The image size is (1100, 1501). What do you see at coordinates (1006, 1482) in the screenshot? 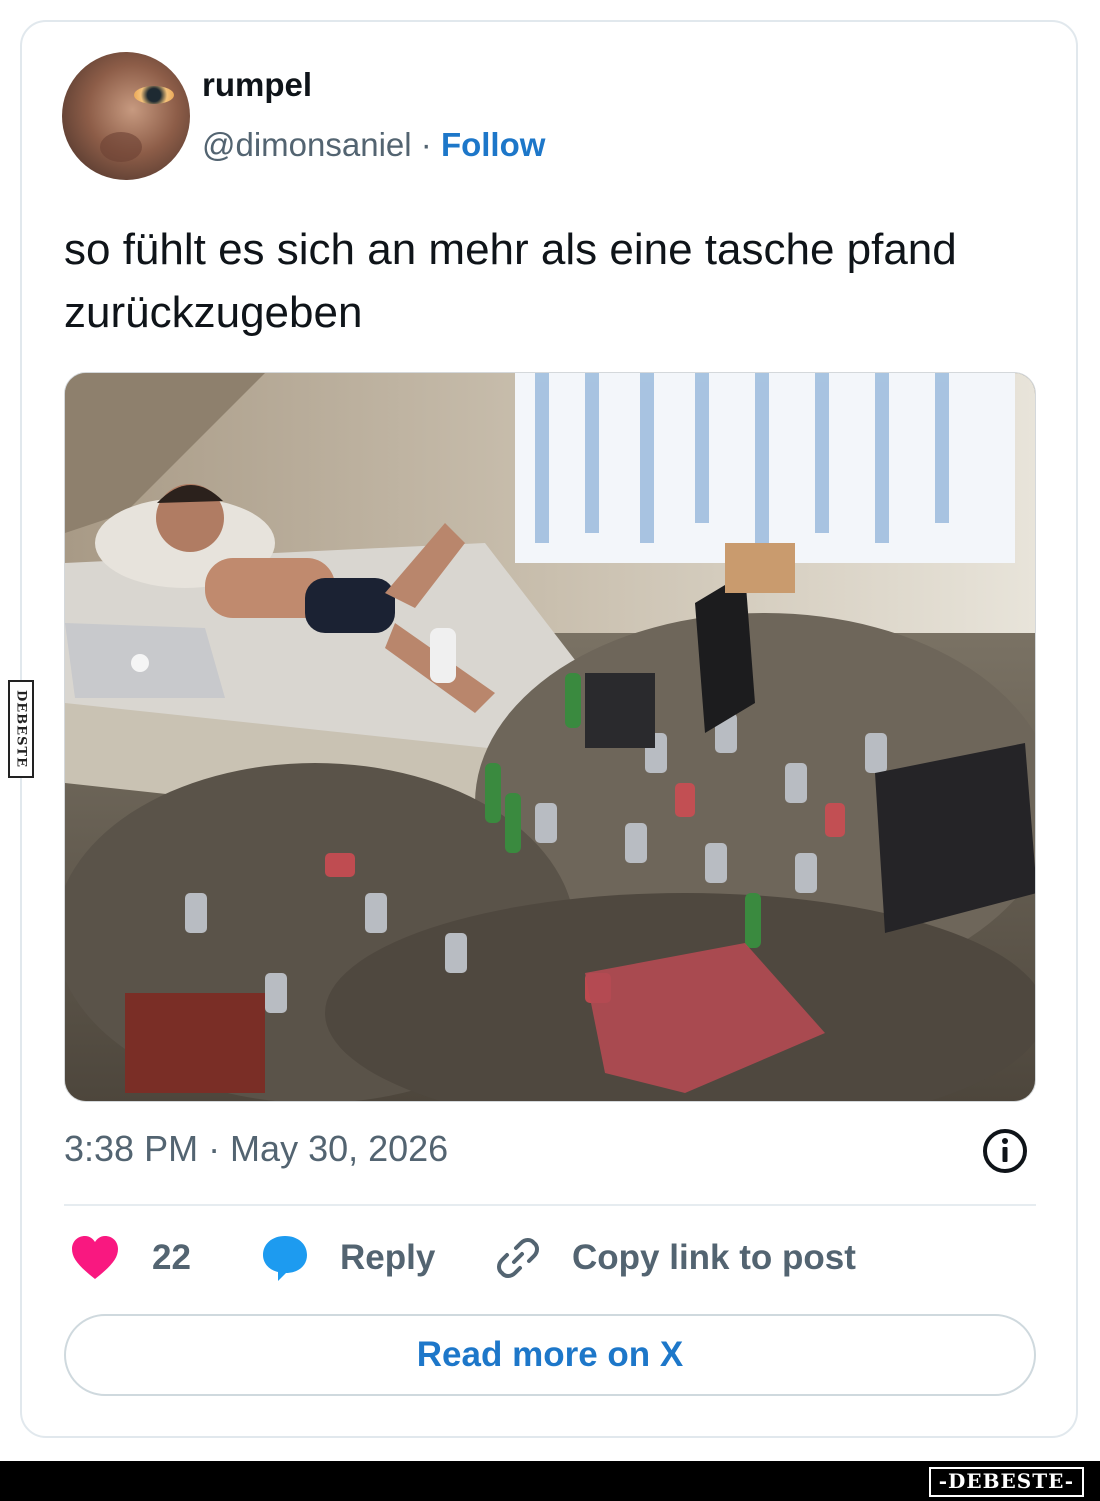
I see `bottom-watermark: -DEBESTE-` at bounding box center [1006, 1482].